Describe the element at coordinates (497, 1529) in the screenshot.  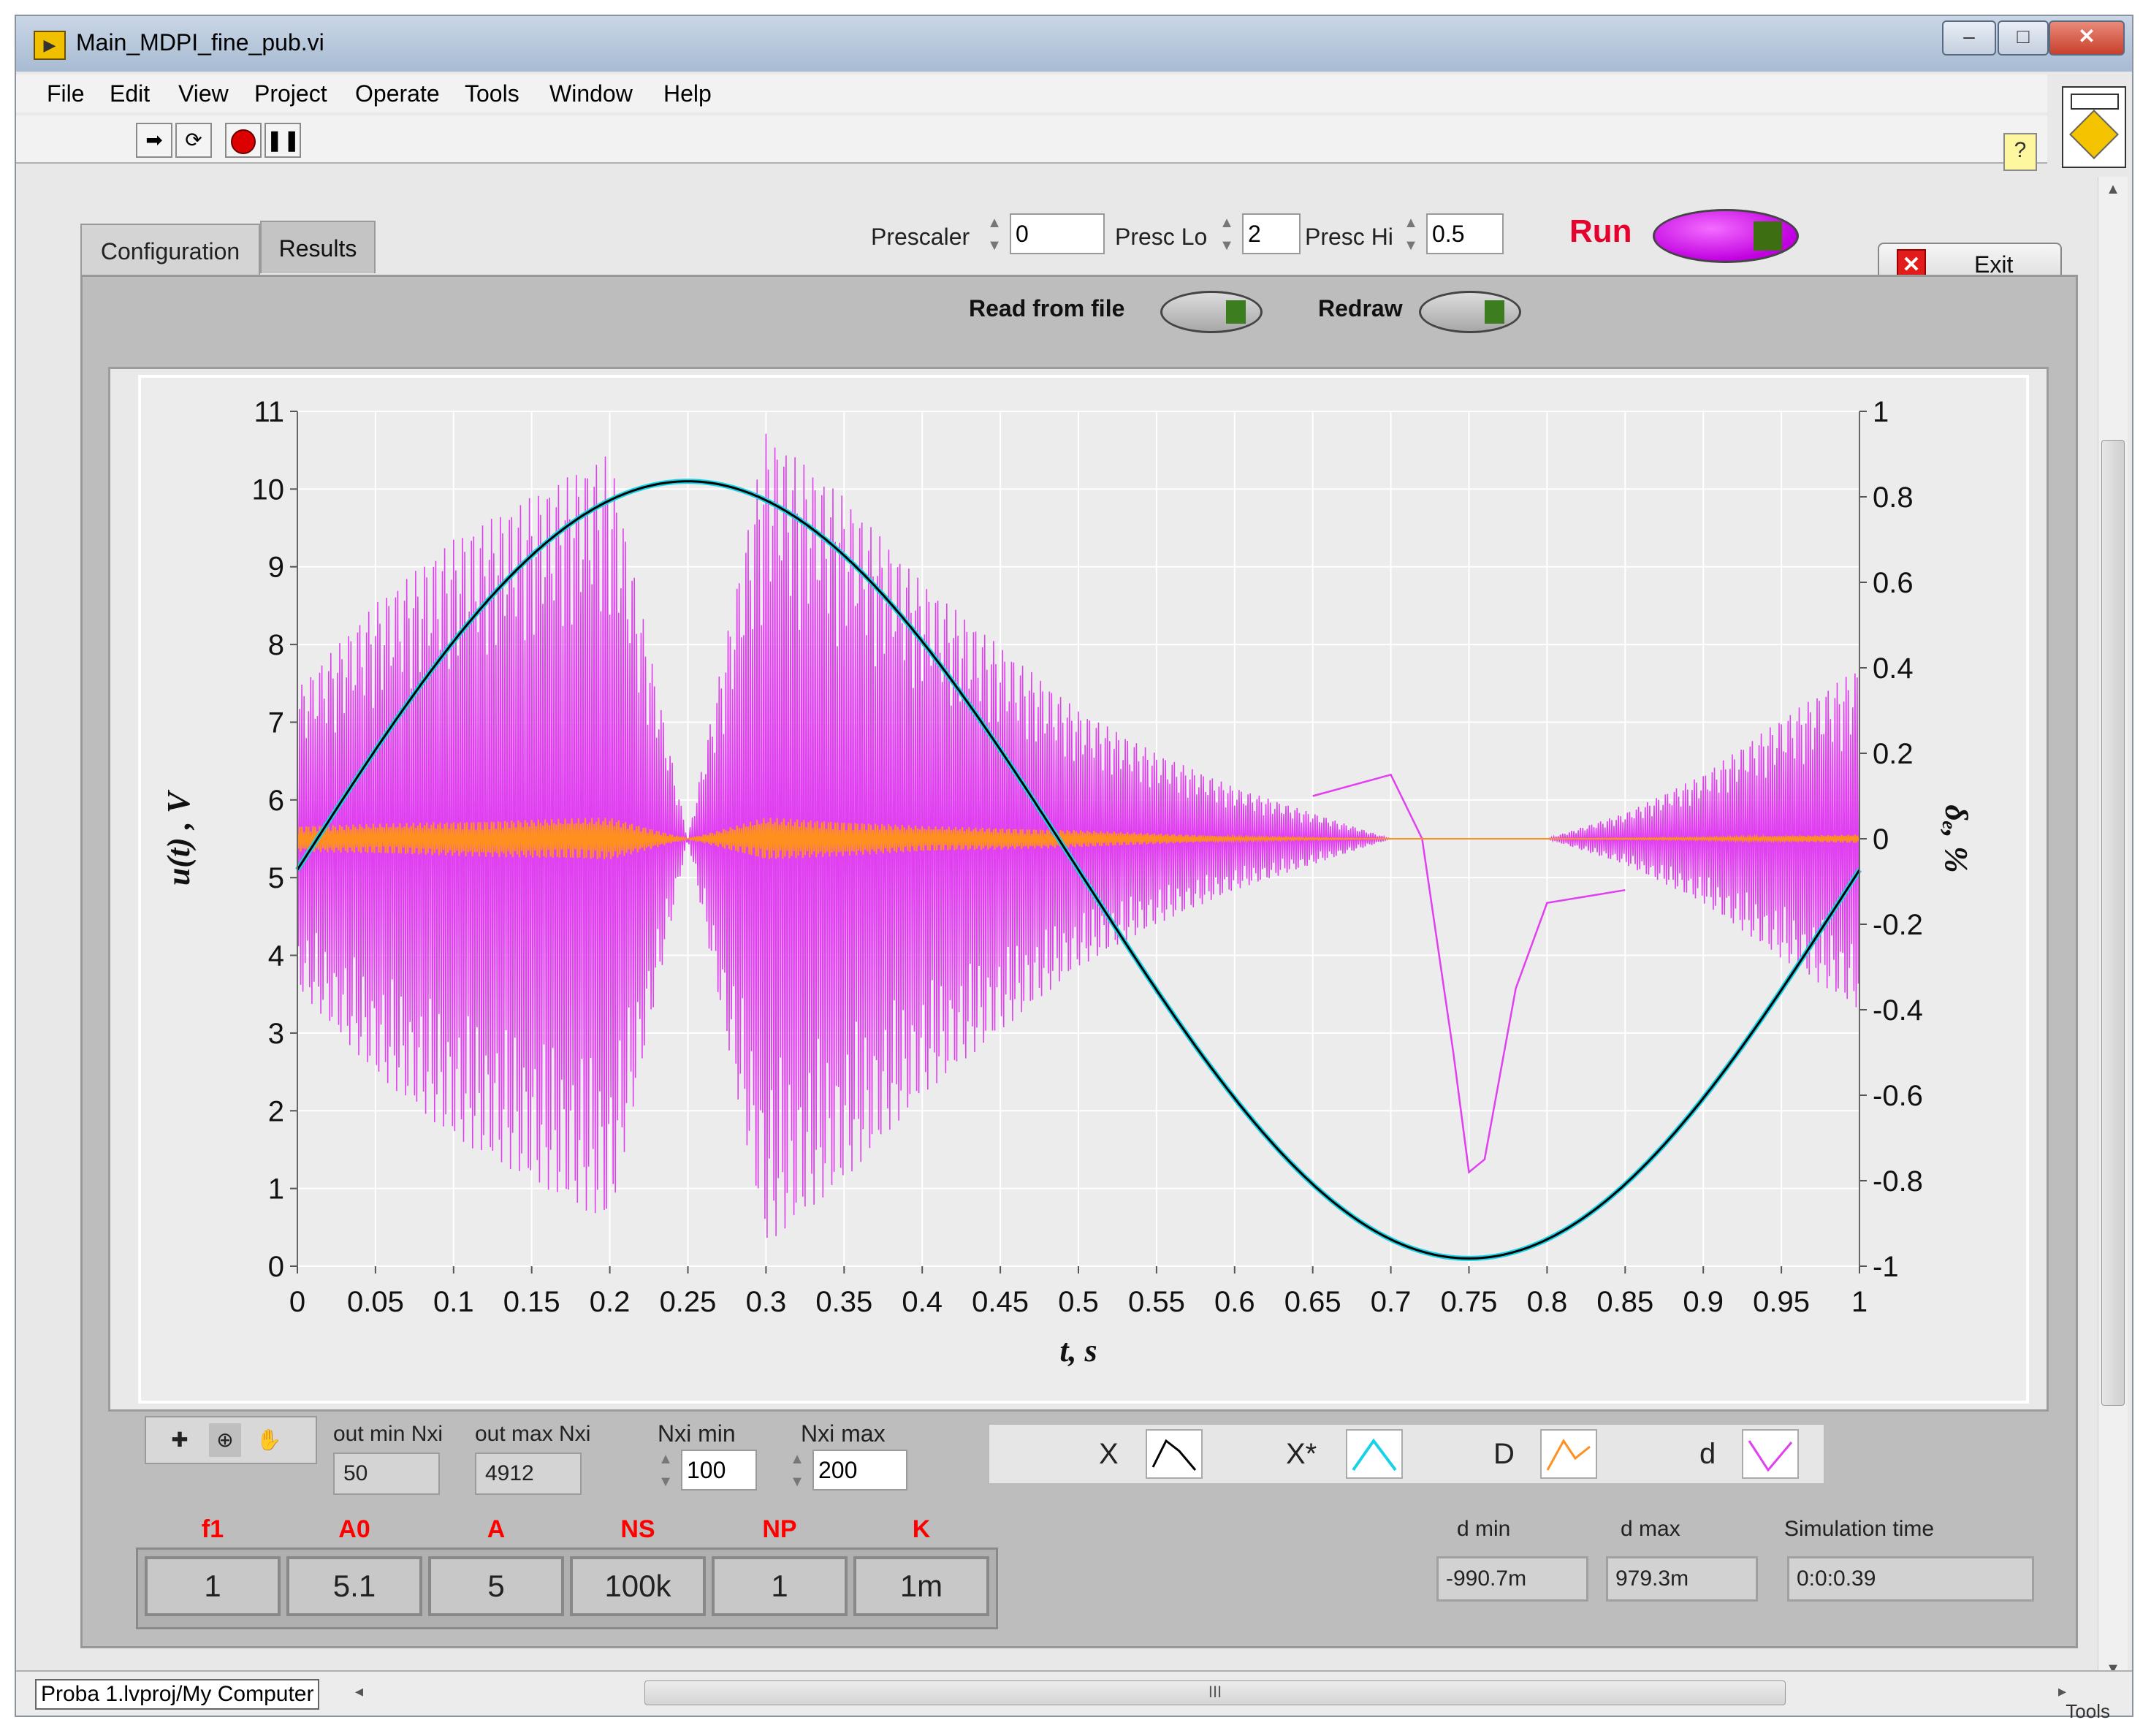
I see `param-label-a: A` at that location.